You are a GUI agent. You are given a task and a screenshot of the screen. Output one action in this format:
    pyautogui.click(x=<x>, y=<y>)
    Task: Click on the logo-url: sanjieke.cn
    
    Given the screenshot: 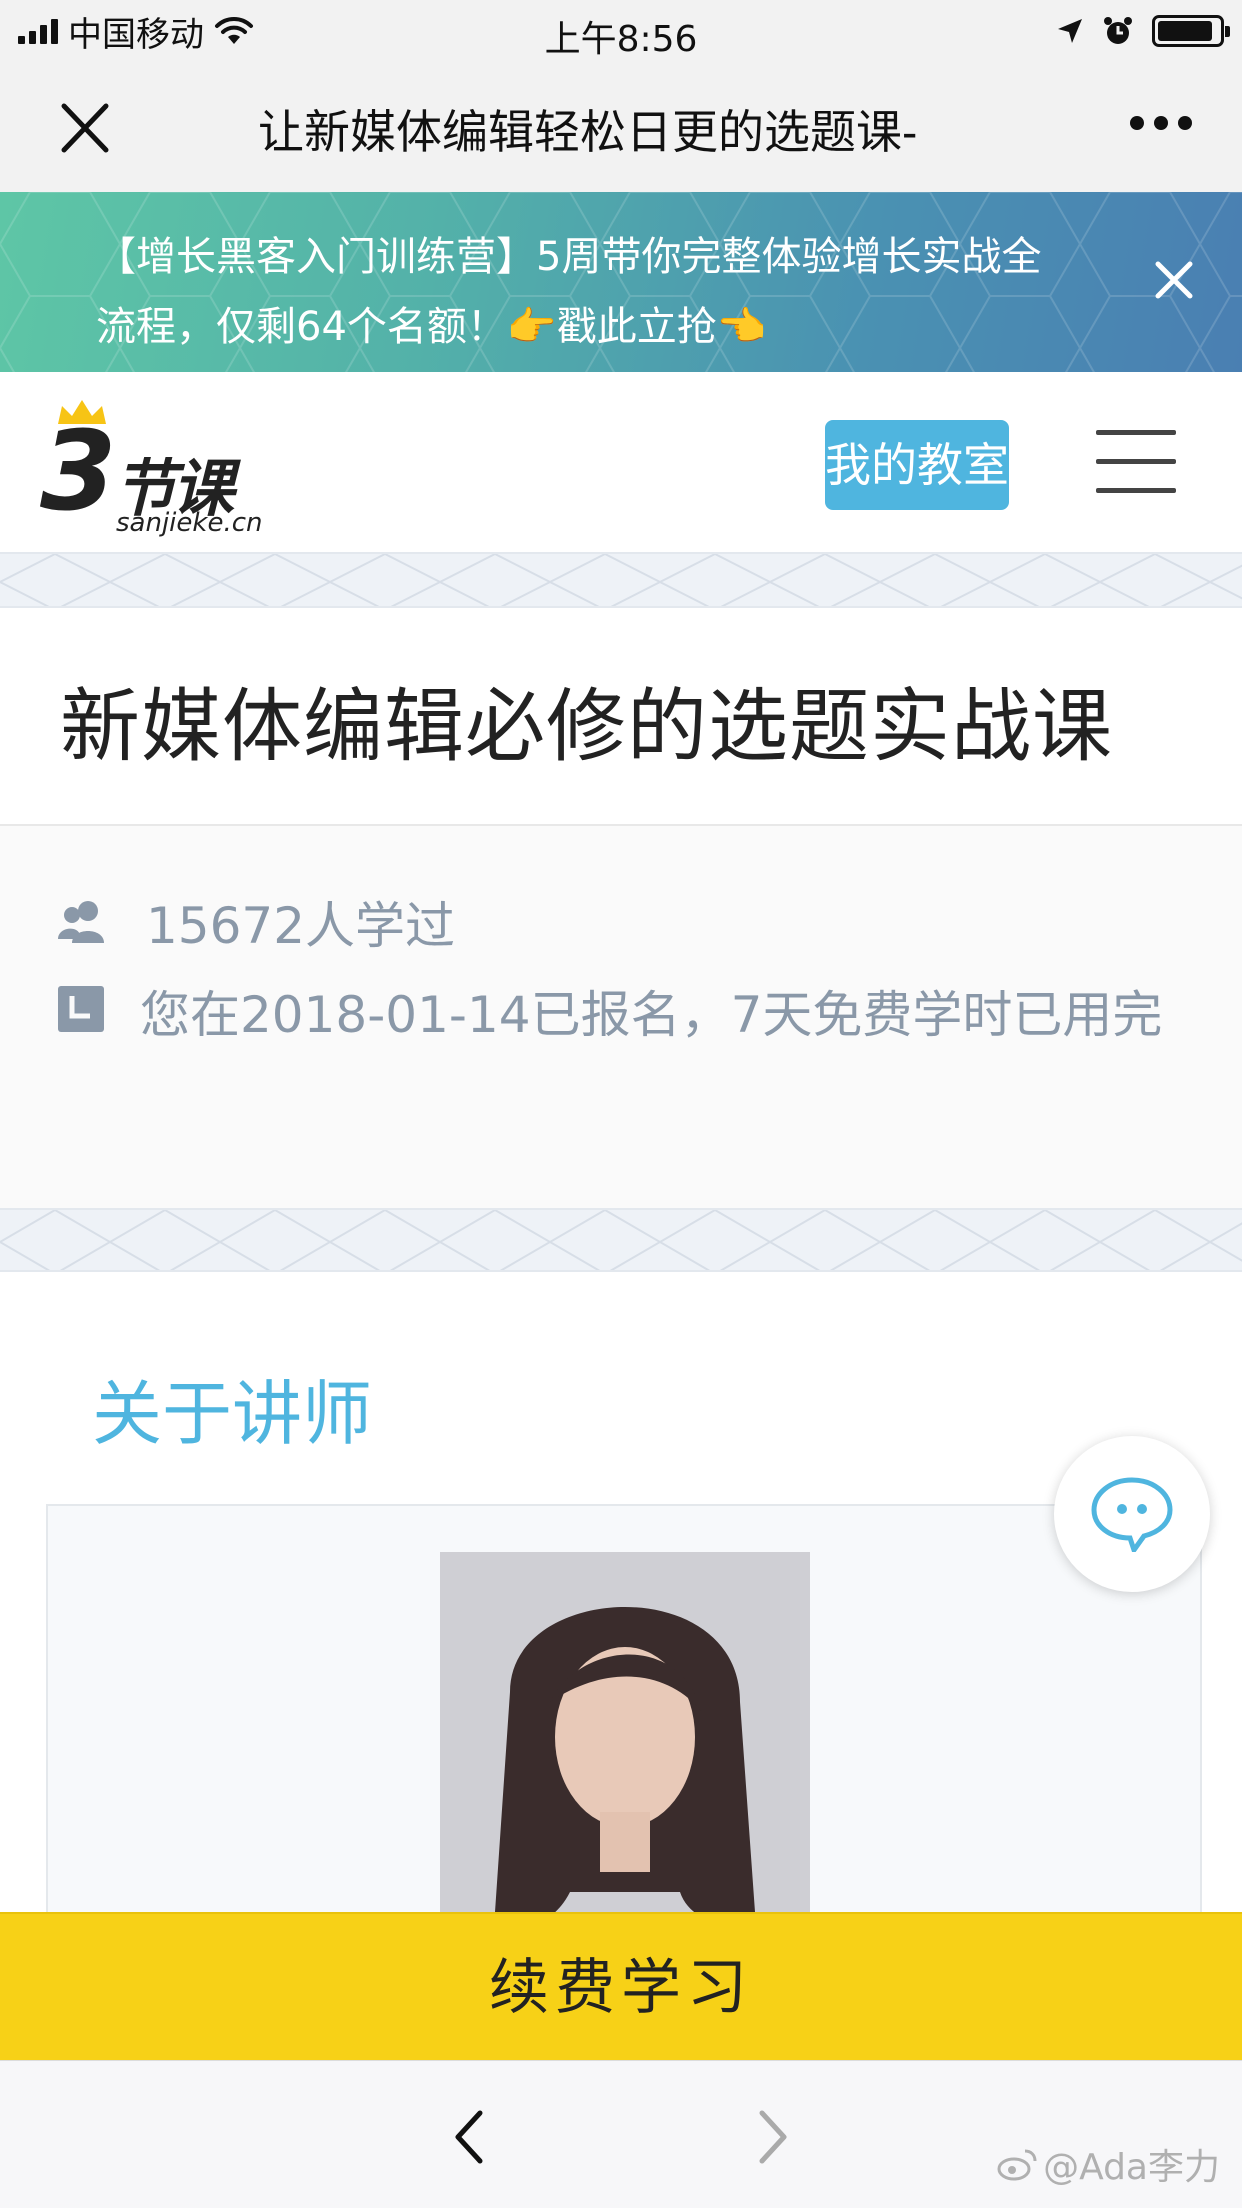 What is the action you would take?
    pyautogui.click(x=189, y=523)
    